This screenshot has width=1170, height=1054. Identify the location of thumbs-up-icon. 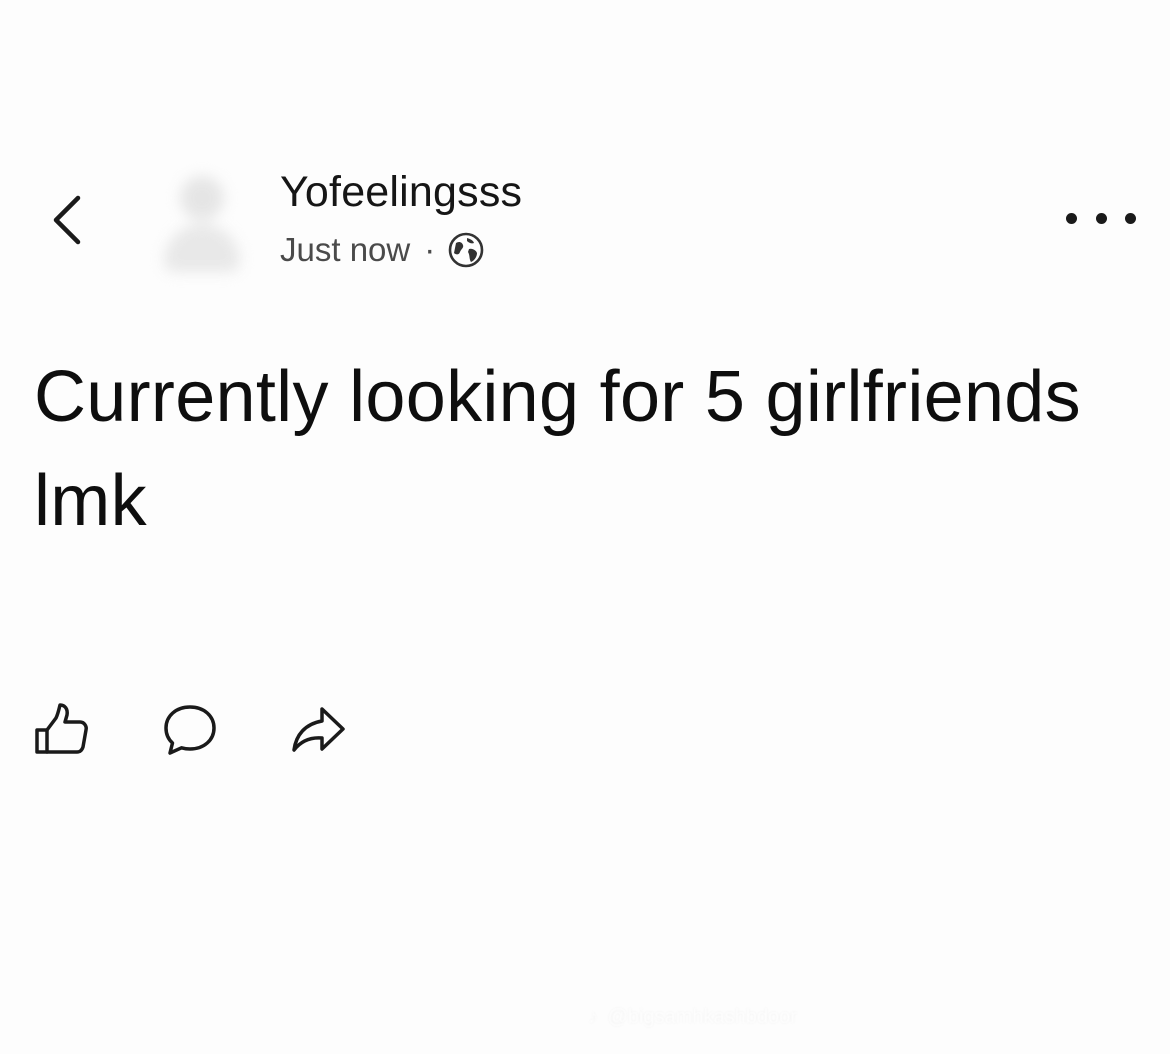
(61, 728).